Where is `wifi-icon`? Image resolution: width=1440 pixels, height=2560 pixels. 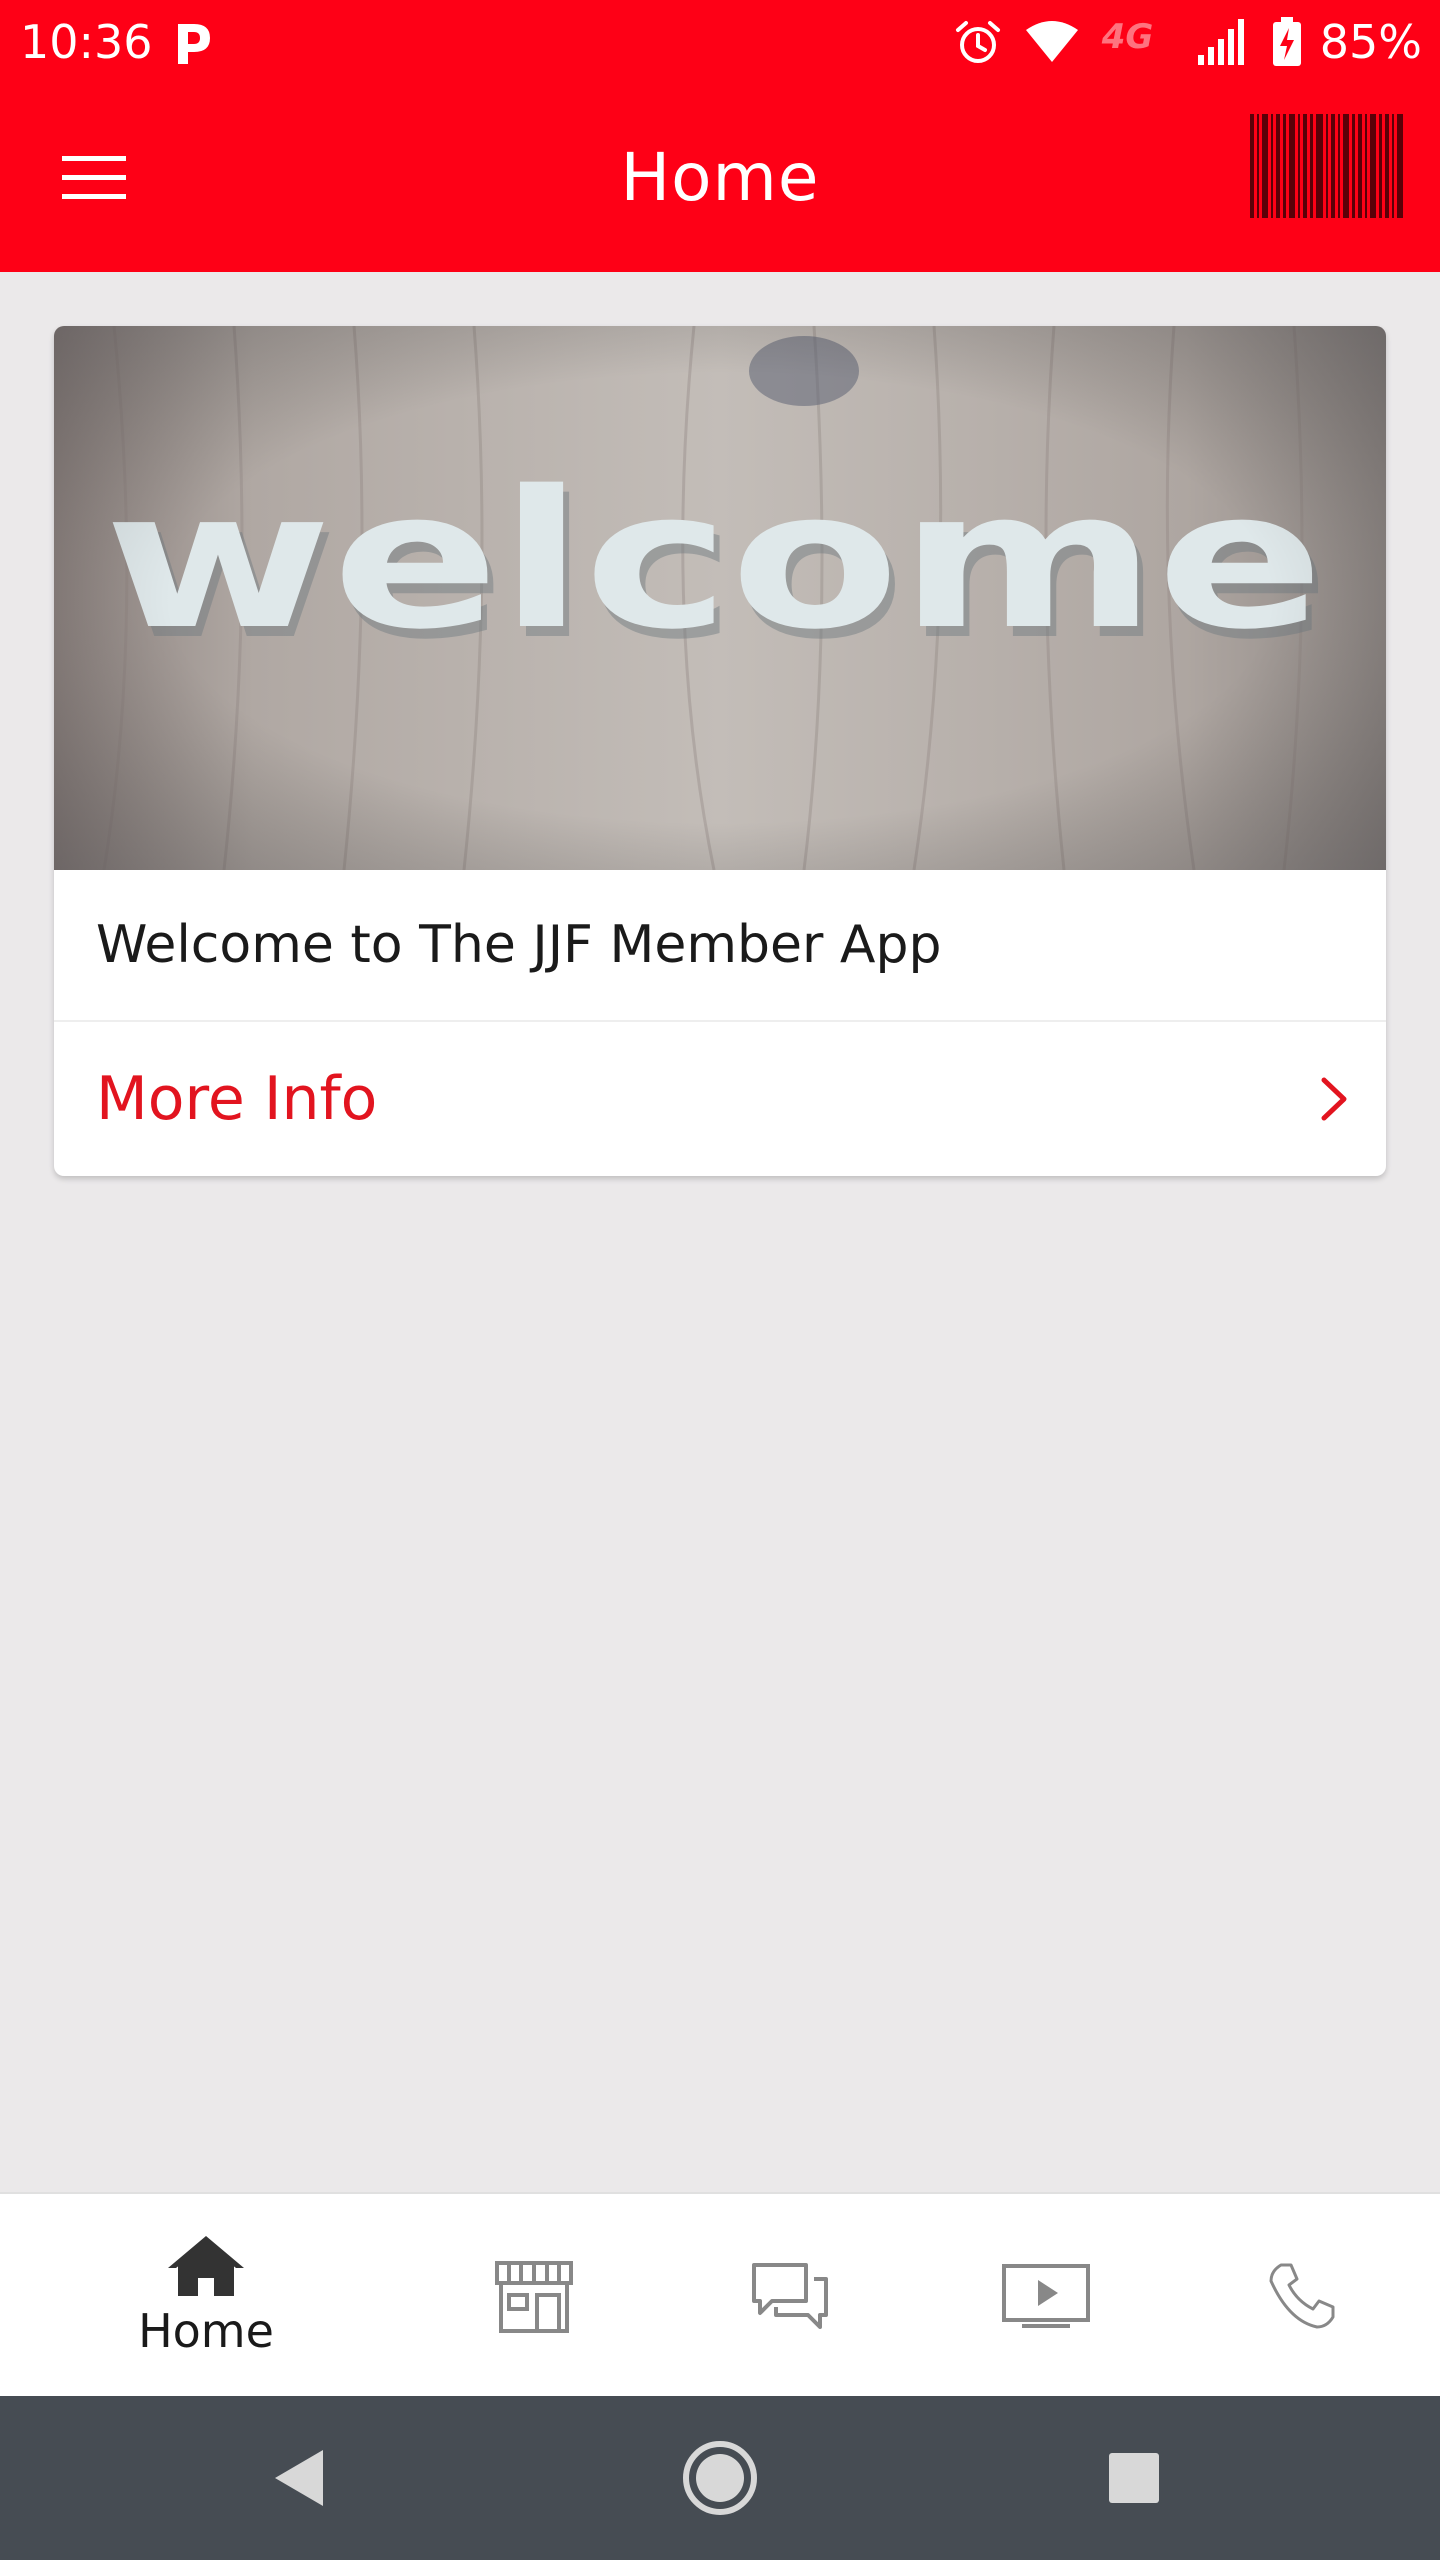 wifi-icon is located at coordinates (1051, 41).